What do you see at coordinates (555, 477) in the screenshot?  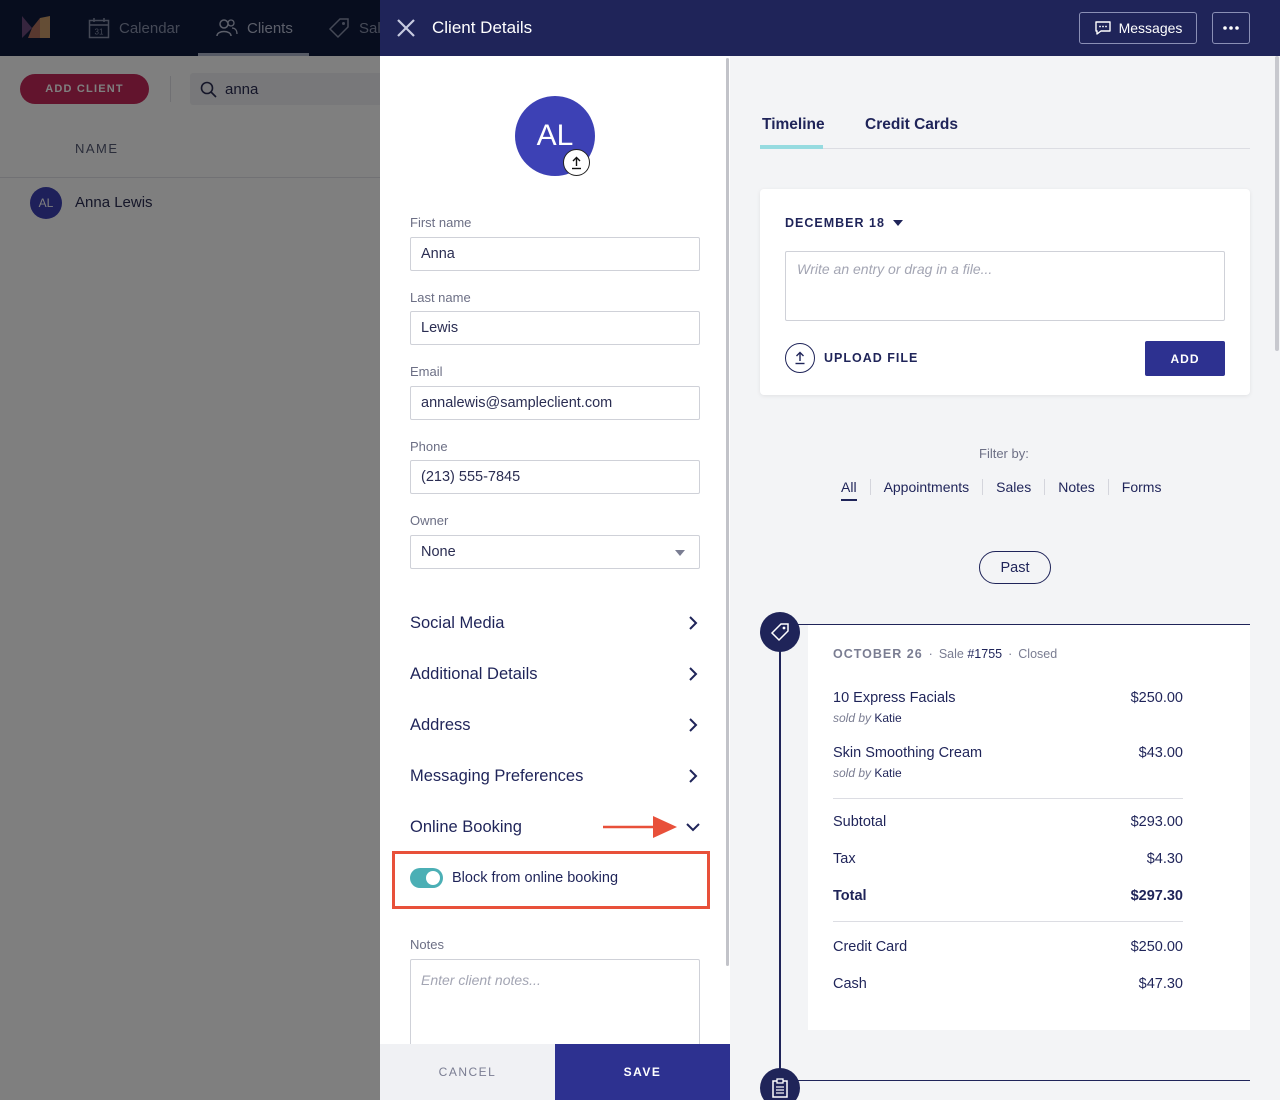 I see `phone-field: (213) 555-7845` at bounding box center [555, 477].